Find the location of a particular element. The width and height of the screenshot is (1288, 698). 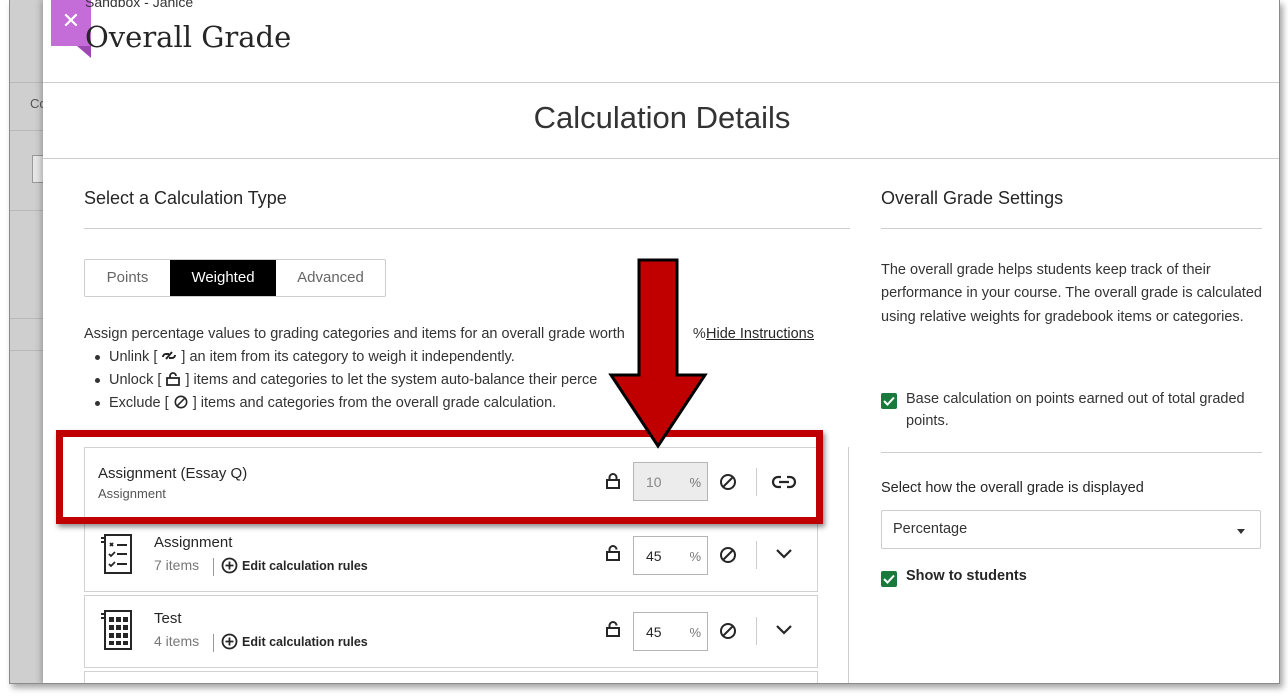

grade-display-value: Percentage is located at coordinates (930, 529).